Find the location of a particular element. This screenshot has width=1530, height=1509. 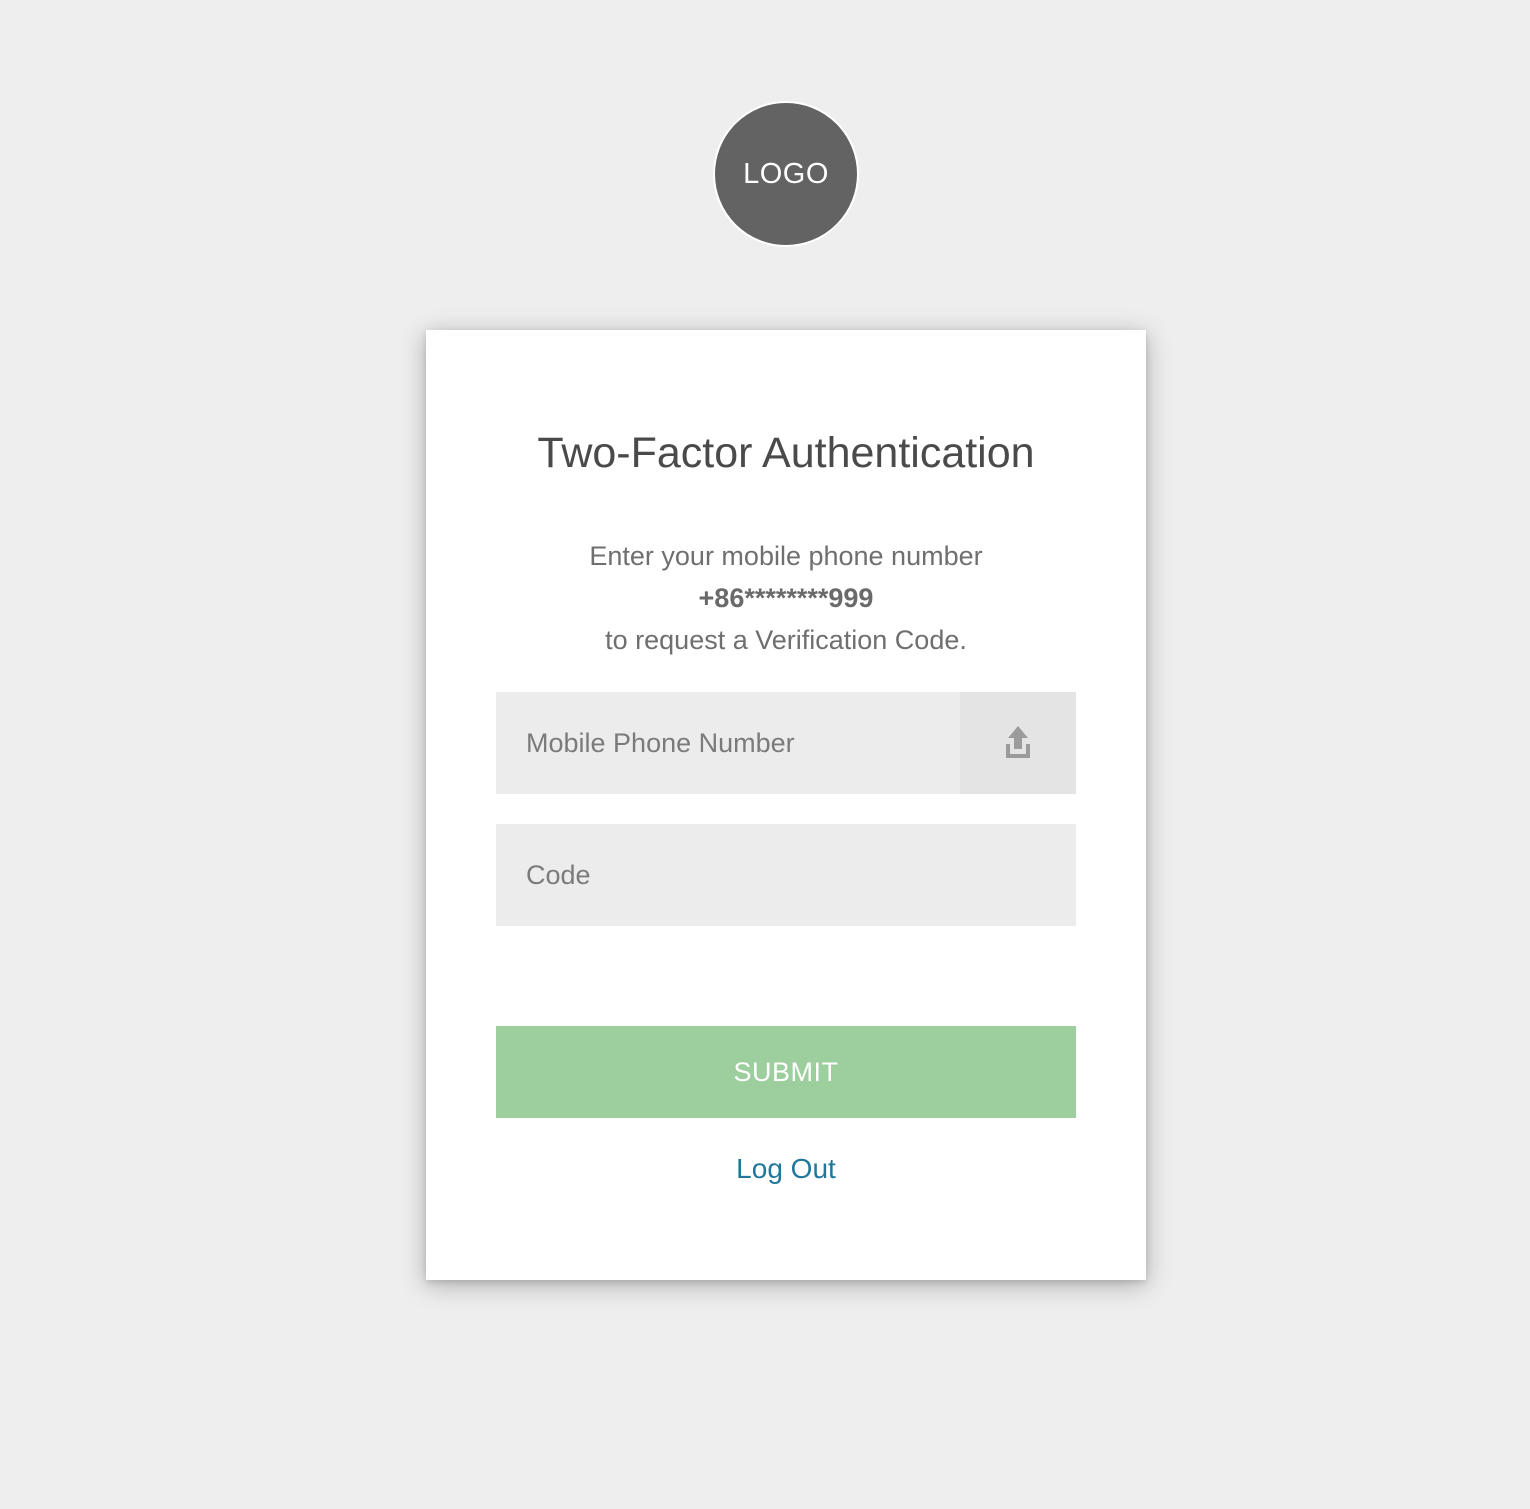

page-title: Two-Factor Authentication is located at coordinates (786, 453).